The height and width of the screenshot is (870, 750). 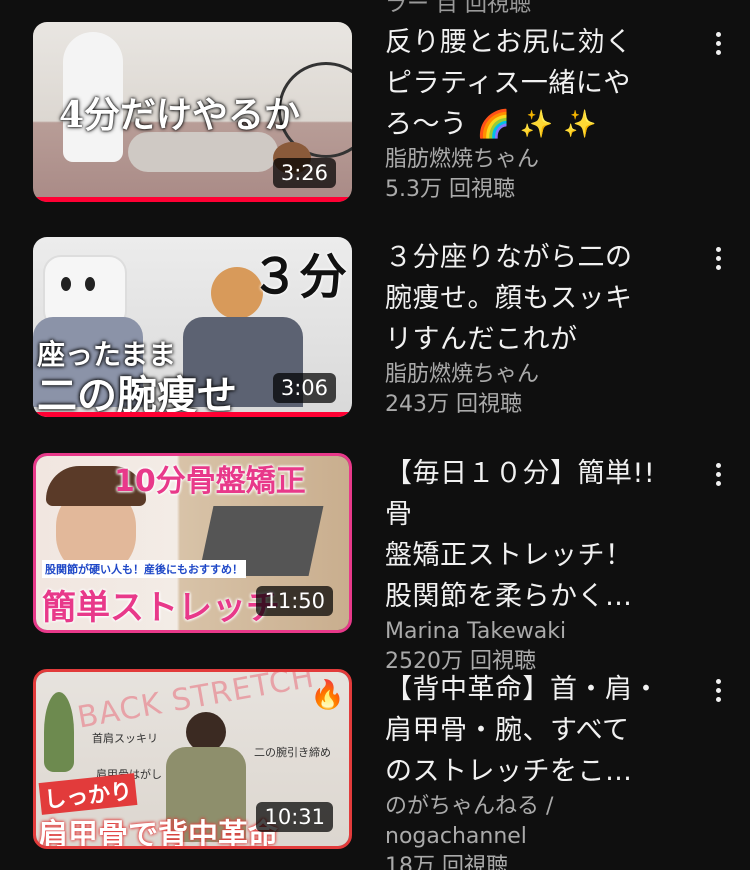 I want to click on duration-badge: 3:06, so click(x=304, y=388).